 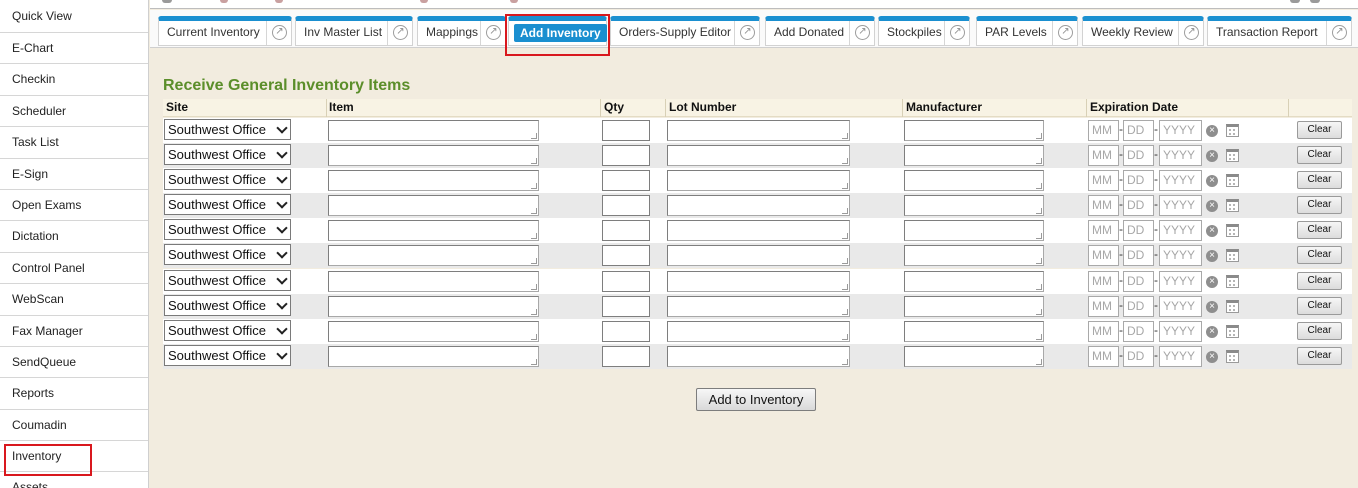 I want to click on sidebar-item-inventory: Inventory, so click(x=74, y=459).